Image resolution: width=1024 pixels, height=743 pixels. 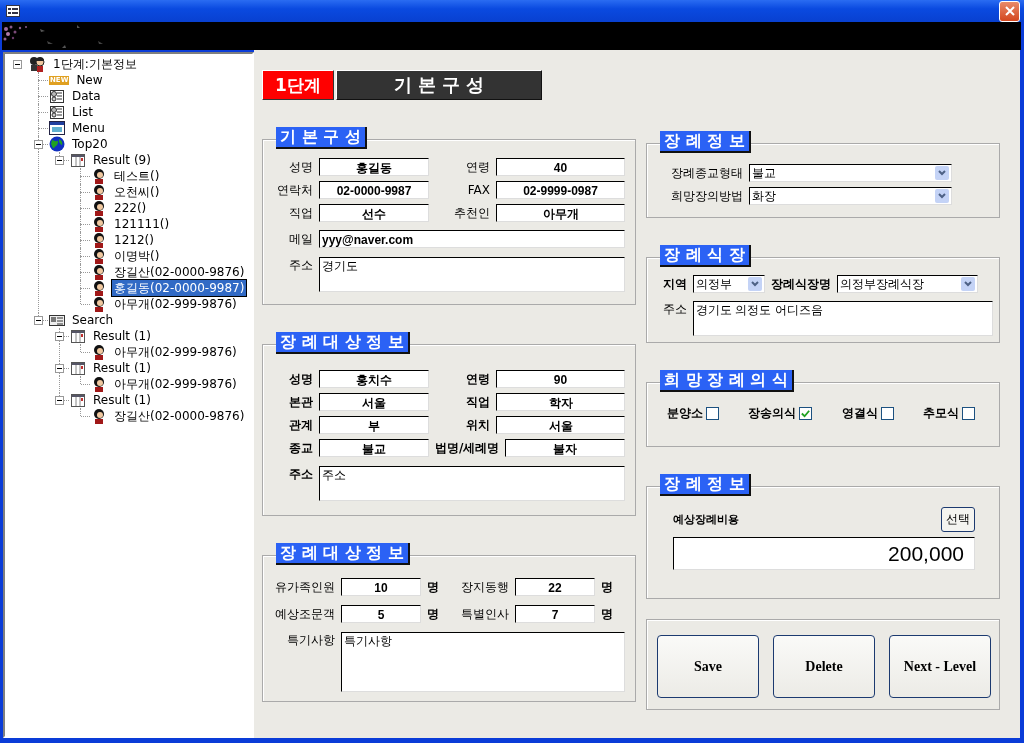 I want to click on input-field: 홍길동, so click(x=374, y=167).